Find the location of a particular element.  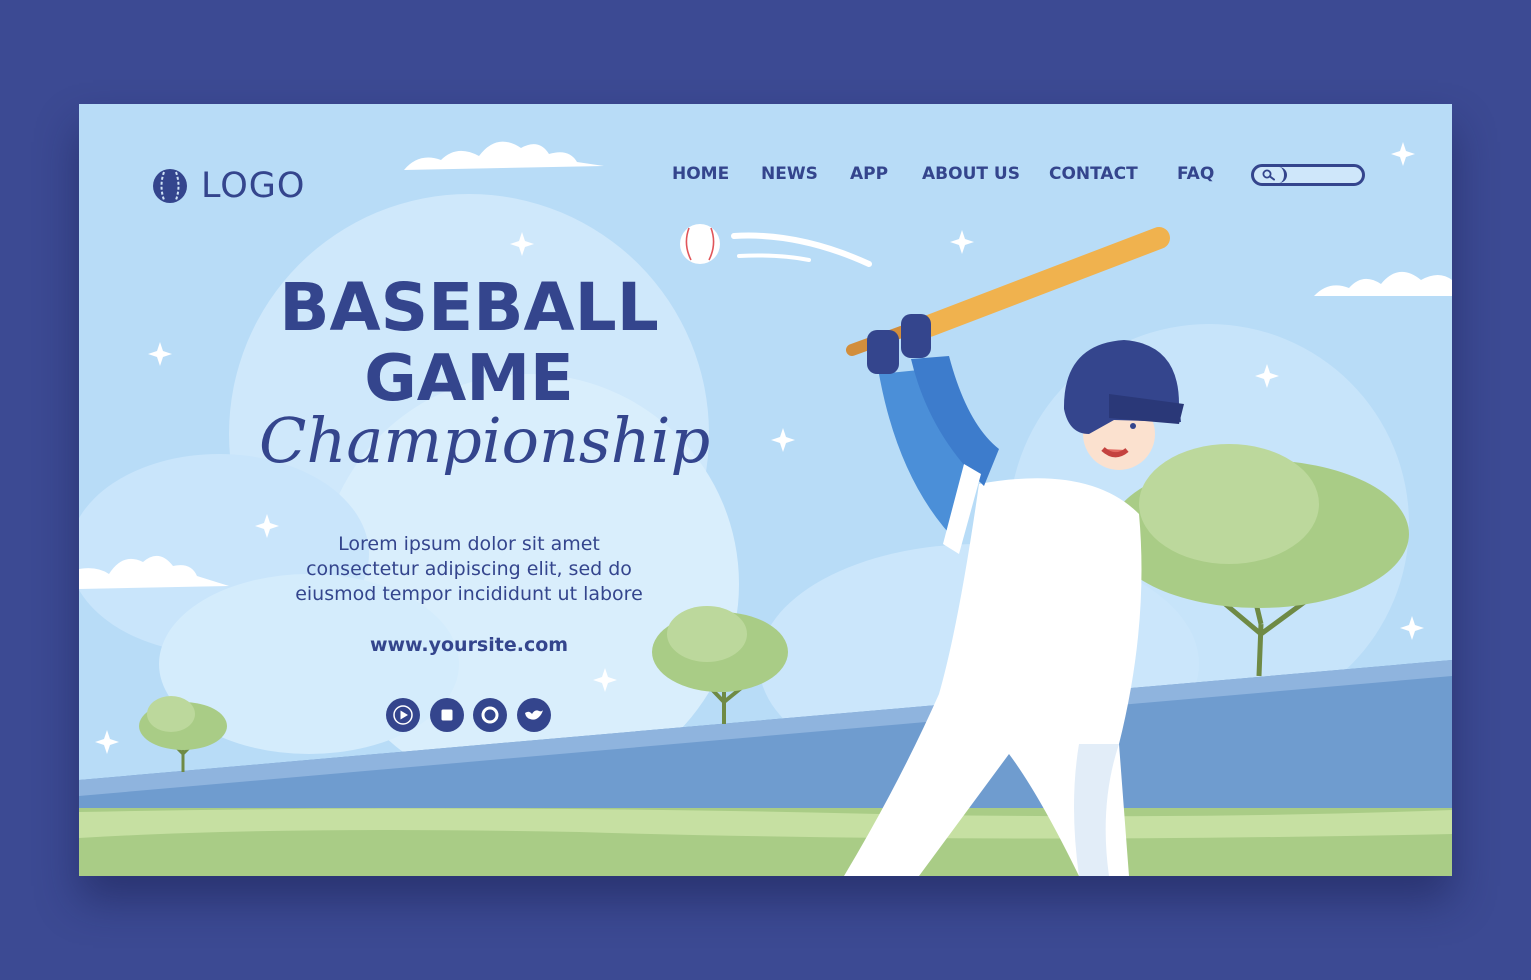

magnifier-icon is located at coordinates (1268, 175).